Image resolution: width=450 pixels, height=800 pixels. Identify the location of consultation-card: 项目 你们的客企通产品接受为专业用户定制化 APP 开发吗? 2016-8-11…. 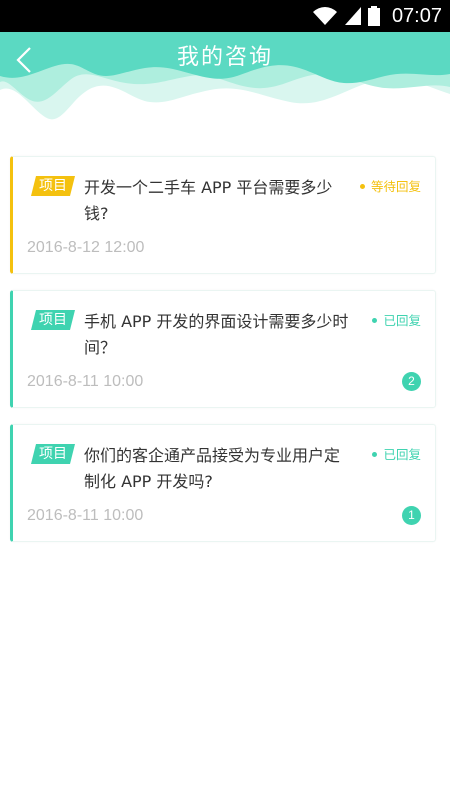
(223, 483).